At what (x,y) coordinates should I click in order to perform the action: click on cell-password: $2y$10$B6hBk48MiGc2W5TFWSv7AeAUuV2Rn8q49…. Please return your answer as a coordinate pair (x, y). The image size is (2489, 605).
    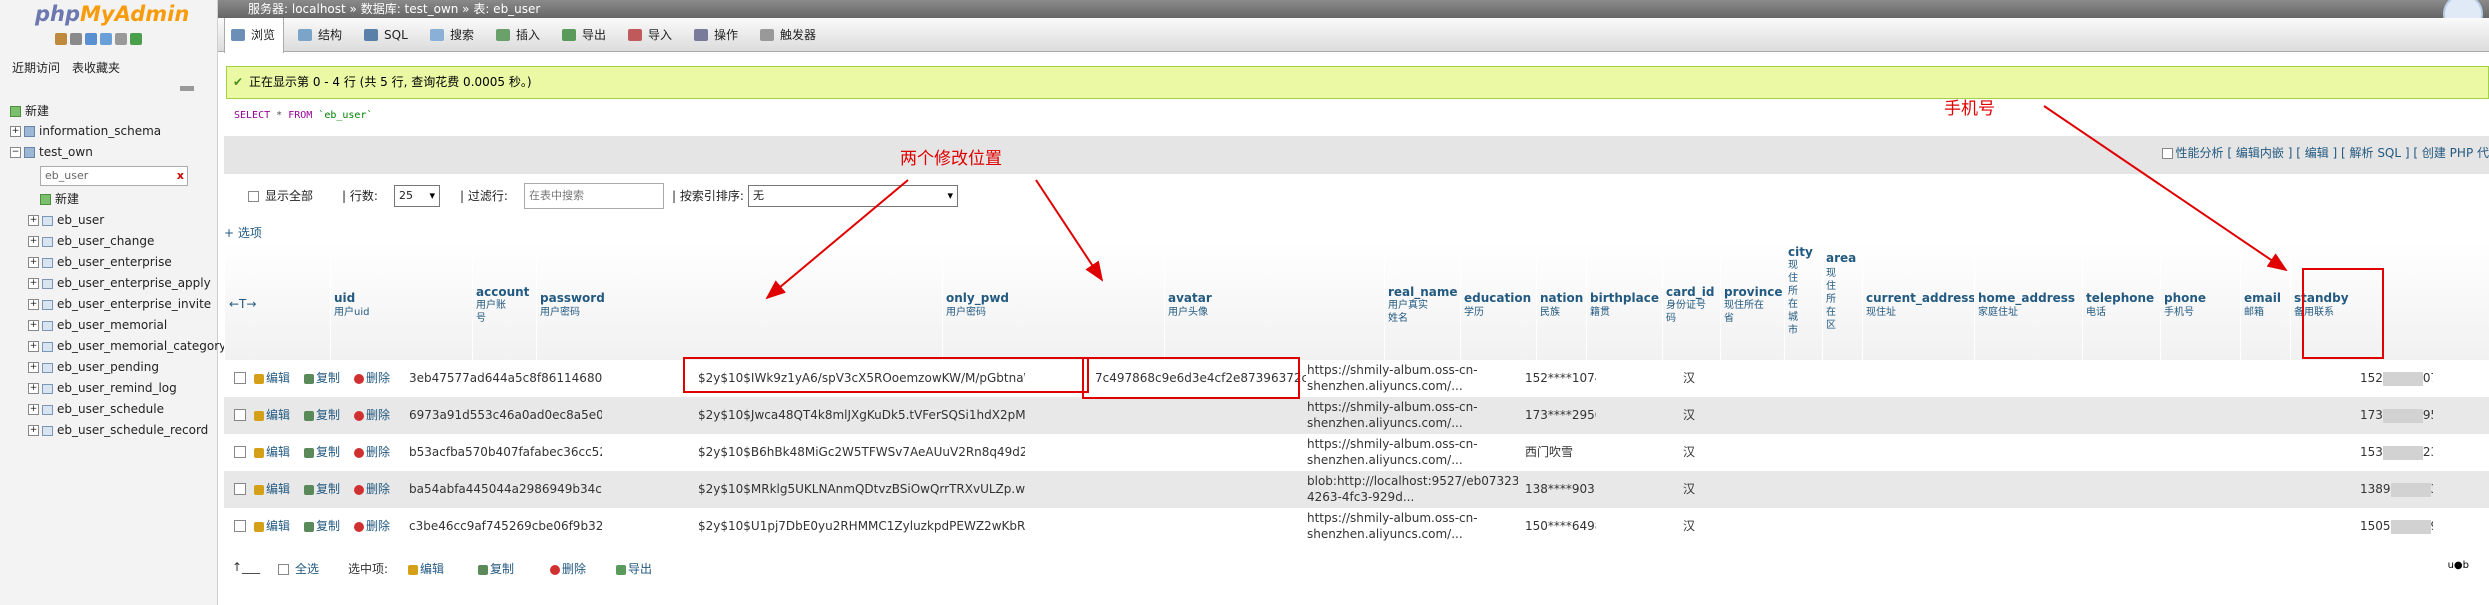
    Looking at the image, I should click on (860, 452).